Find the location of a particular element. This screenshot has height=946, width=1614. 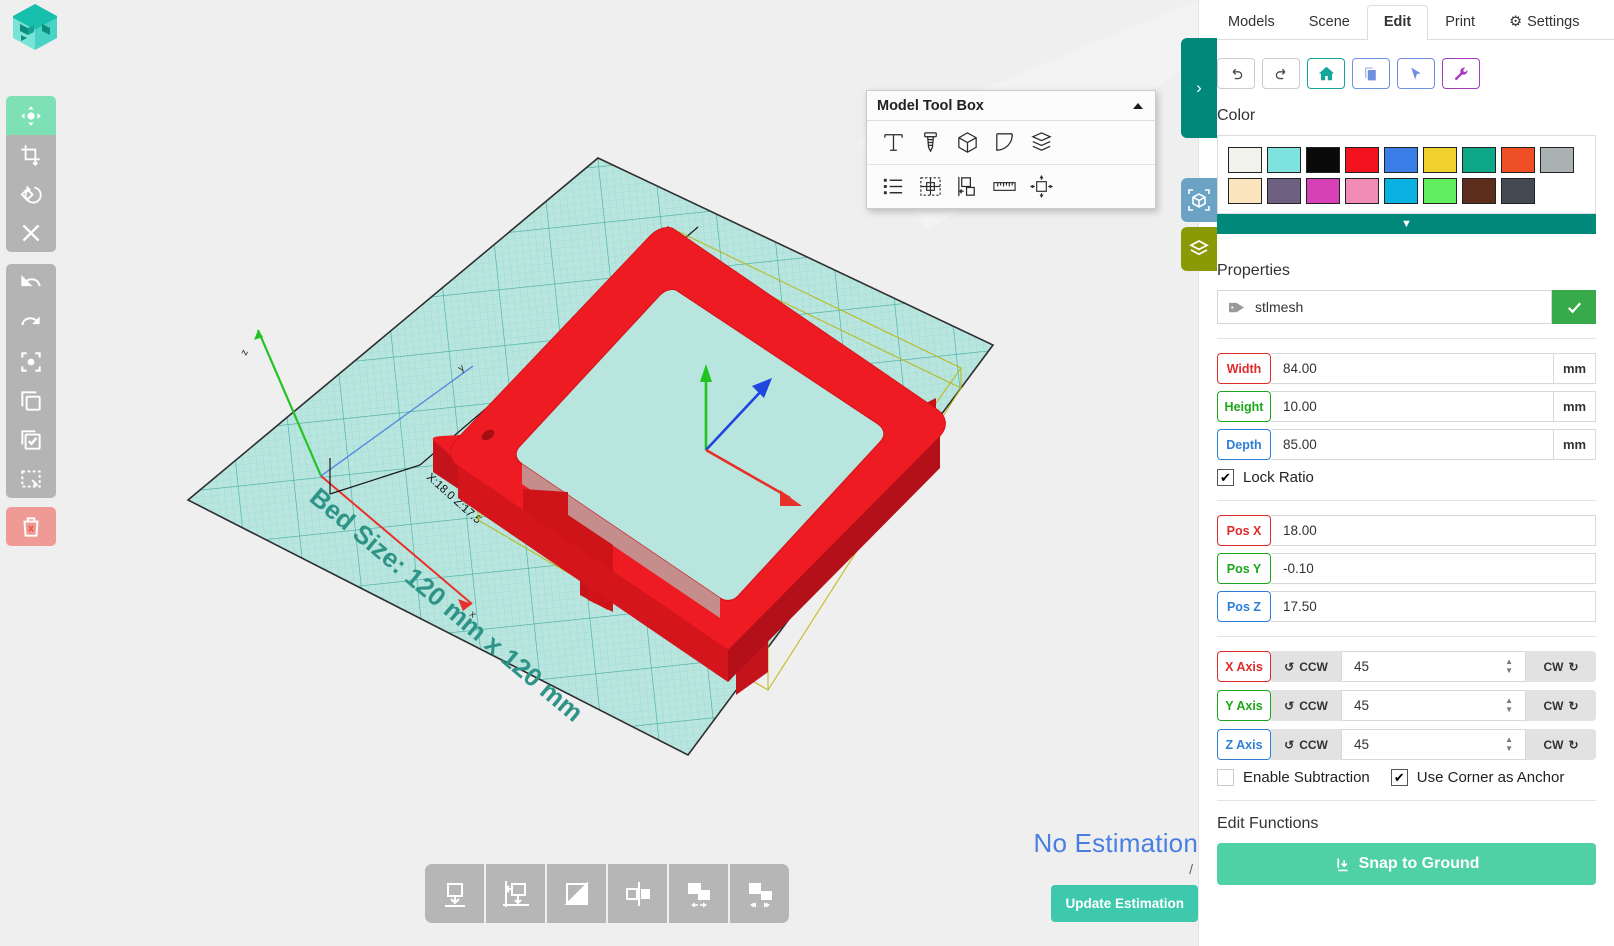

tab-edit: Edit is located at coordinates (1397, 22).